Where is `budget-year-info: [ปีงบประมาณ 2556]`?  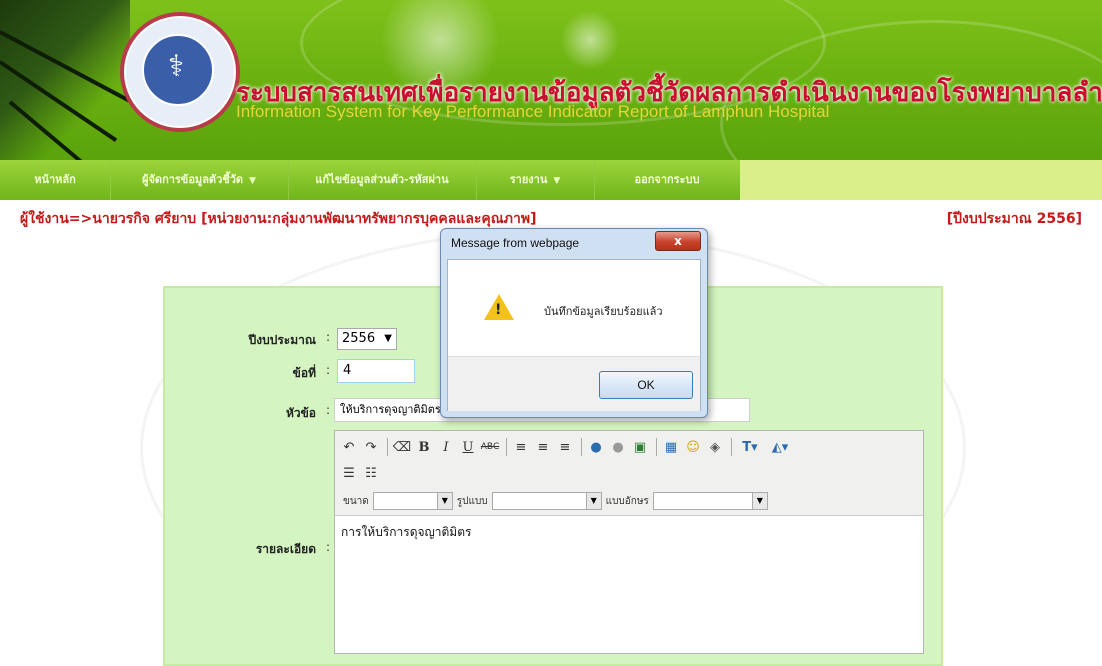 budget-year-info: [ปีงบประมาณ 2556] is located at coordinates (1014, 219).